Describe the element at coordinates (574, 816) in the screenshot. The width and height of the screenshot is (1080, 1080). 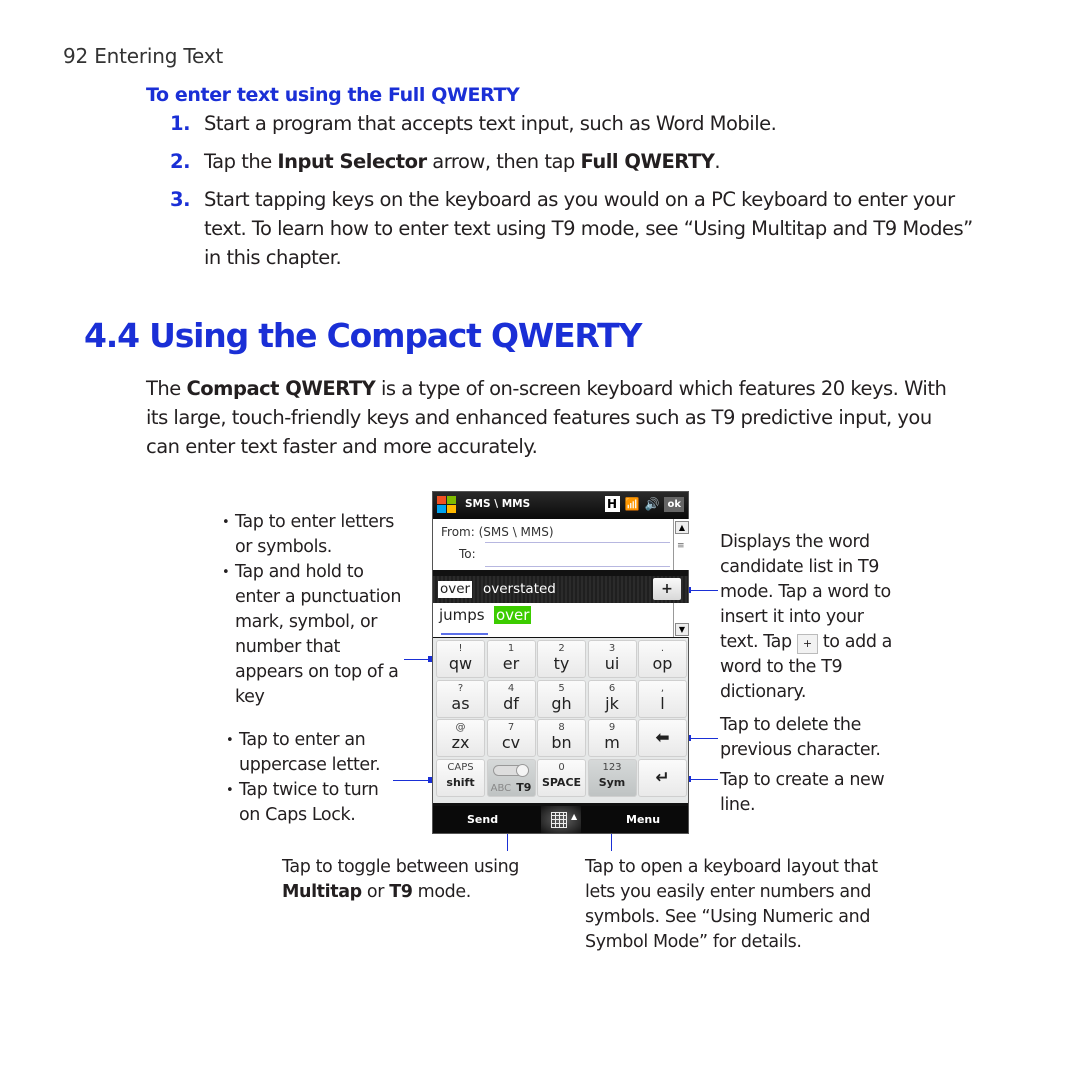
I see `caret-up-icon: ▲` at that location.